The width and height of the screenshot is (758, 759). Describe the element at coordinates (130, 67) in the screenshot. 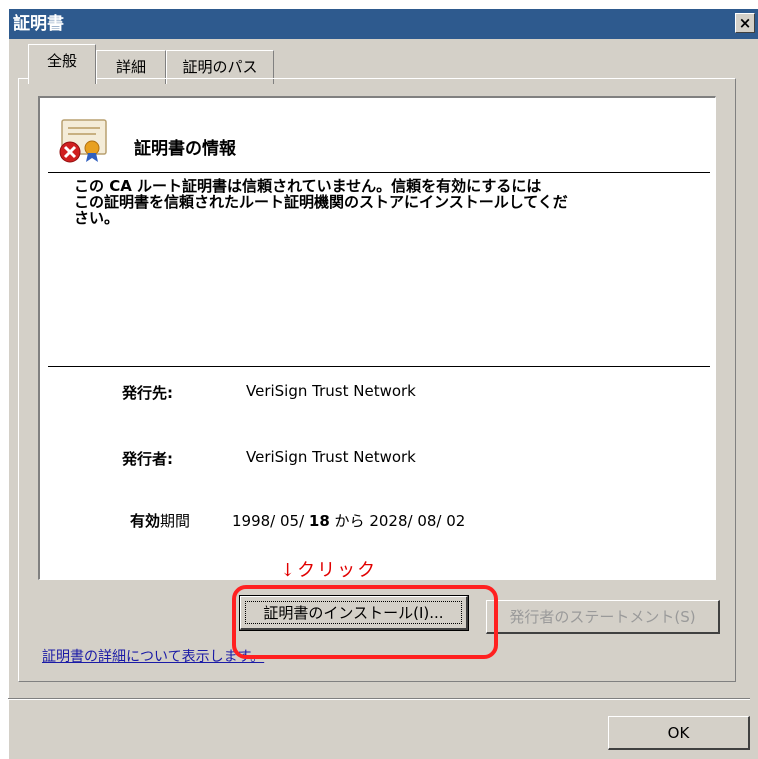

I see `tab-details-label: 詳細` at that location.